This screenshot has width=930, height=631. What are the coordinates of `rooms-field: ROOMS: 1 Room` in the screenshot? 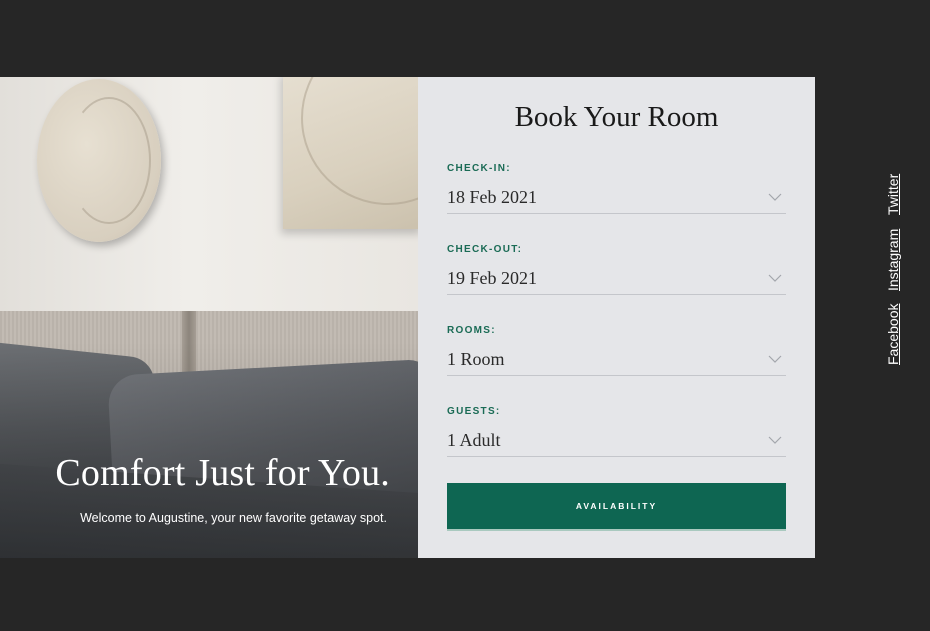 It's located at (616, 362).